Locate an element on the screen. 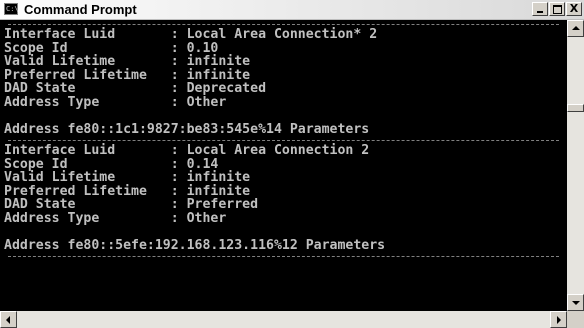  minimize-button is located at coordinates (540, 9).